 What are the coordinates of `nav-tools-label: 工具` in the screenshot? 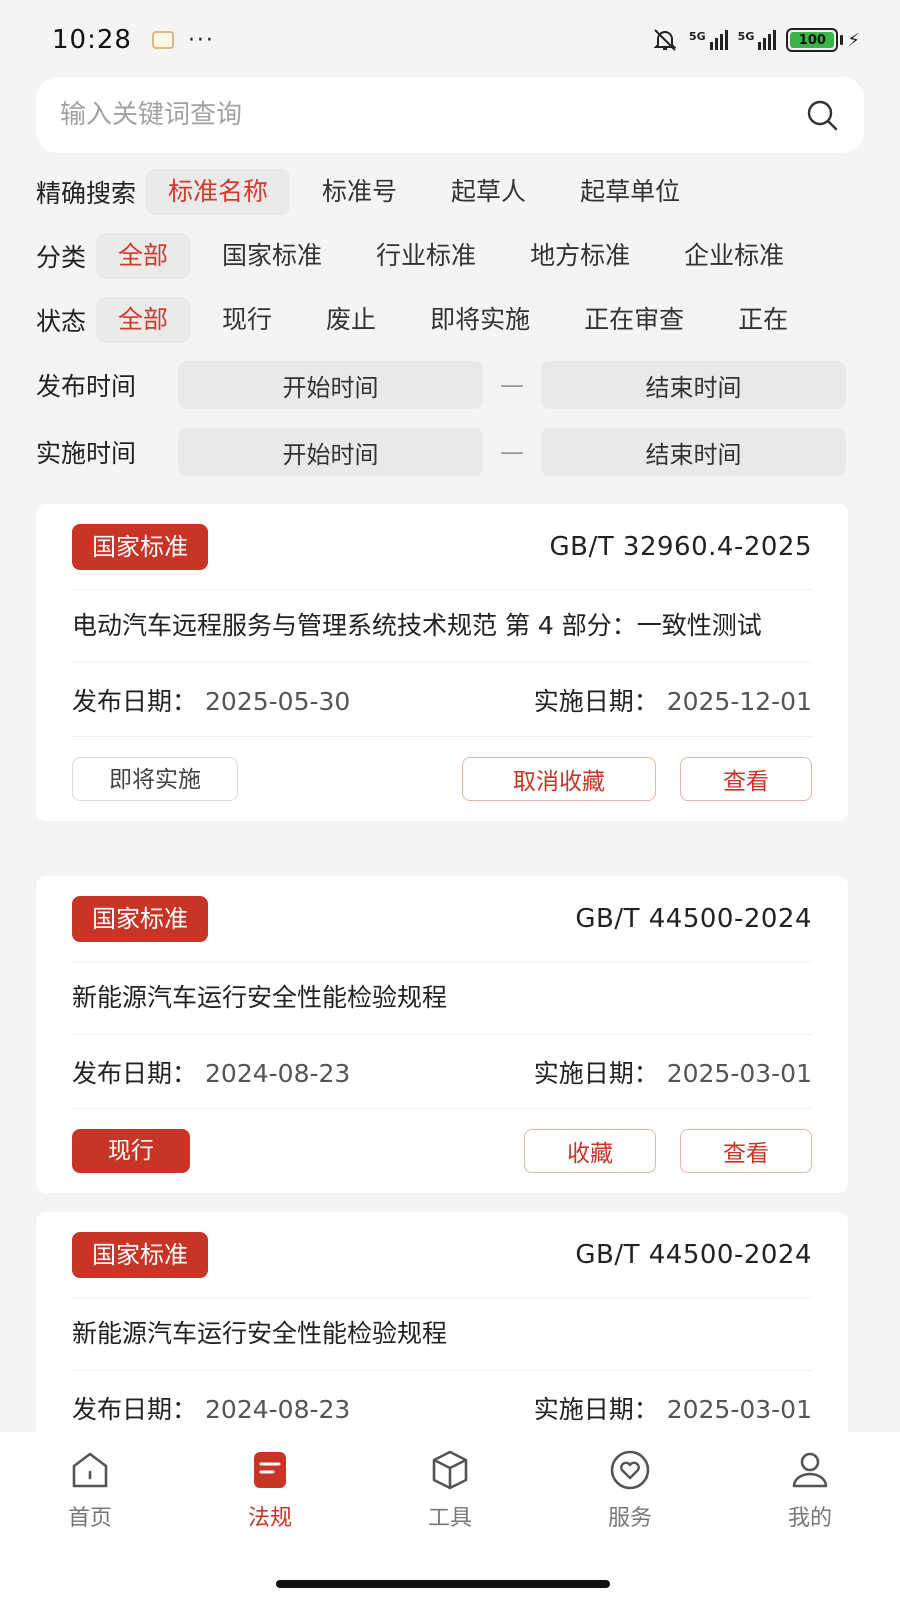 It's located at (449, 1518).